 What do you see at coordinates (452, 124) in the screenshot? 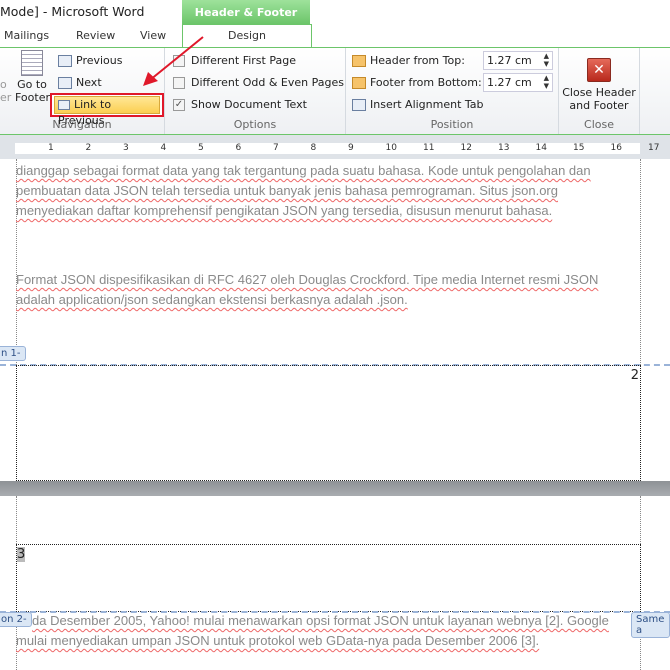
I see `position-group-label: Position` at bounding box center [452, 124].